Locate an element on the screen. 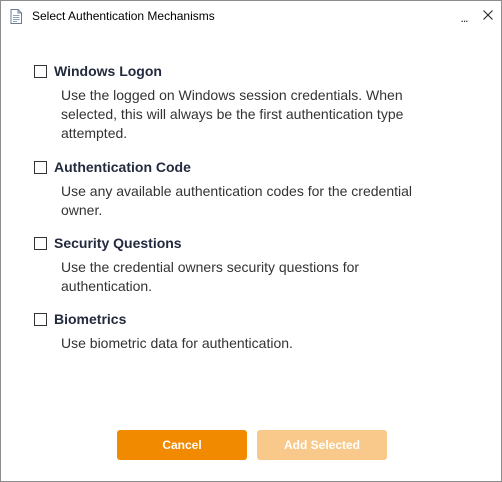 The height and width of the screenshot is (482, 502). authentication-code-checkbox is located at coordinates (40, 167).